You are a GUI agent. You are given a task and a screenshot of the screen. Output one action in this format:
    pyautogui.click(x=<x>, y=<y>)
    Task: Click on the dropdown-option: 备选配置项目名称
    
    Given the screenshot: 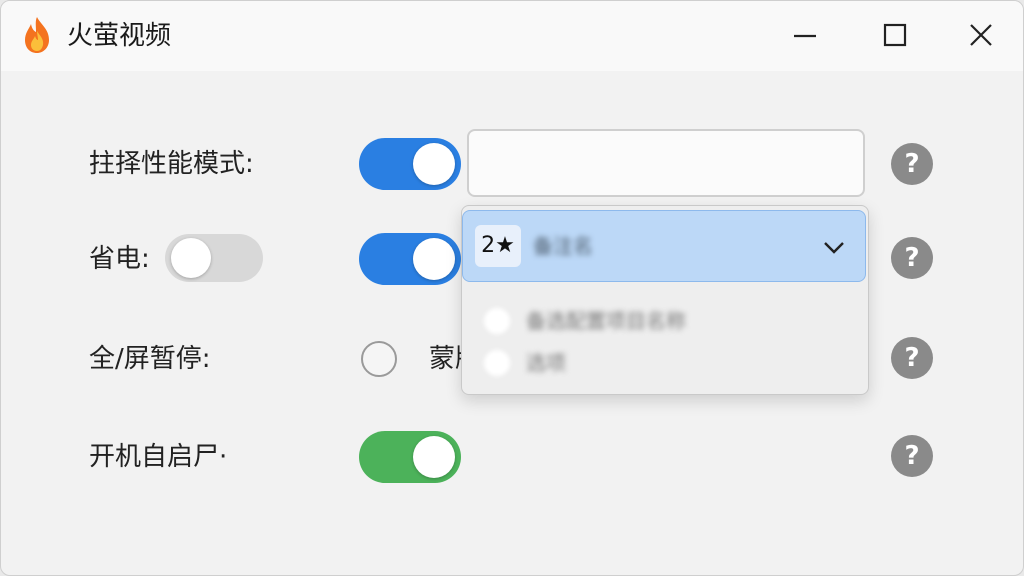 What is the action you would take?
    pyautogui.click(x=664, y=321)
    